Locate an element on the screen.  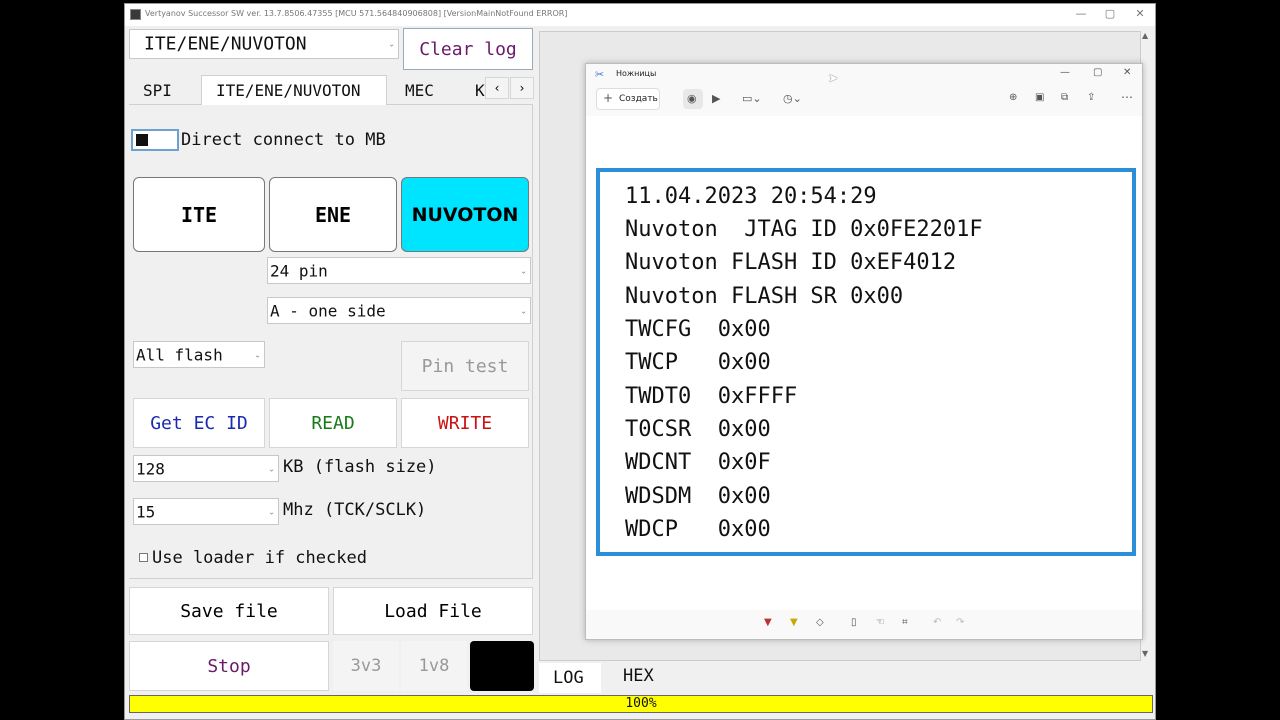
create-label: Создать is located at coordinates (638, 99).